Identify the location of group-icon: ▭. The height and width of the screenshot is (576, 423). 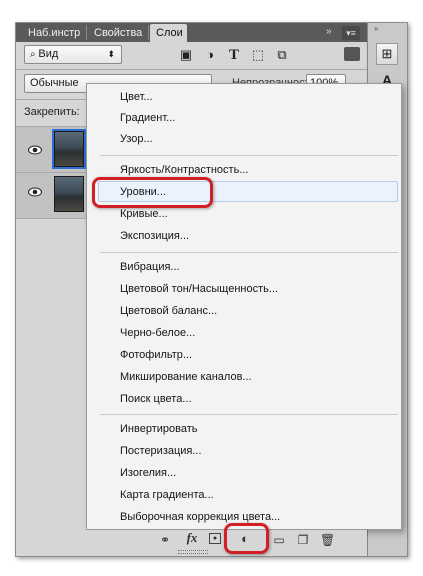
(279, 540).